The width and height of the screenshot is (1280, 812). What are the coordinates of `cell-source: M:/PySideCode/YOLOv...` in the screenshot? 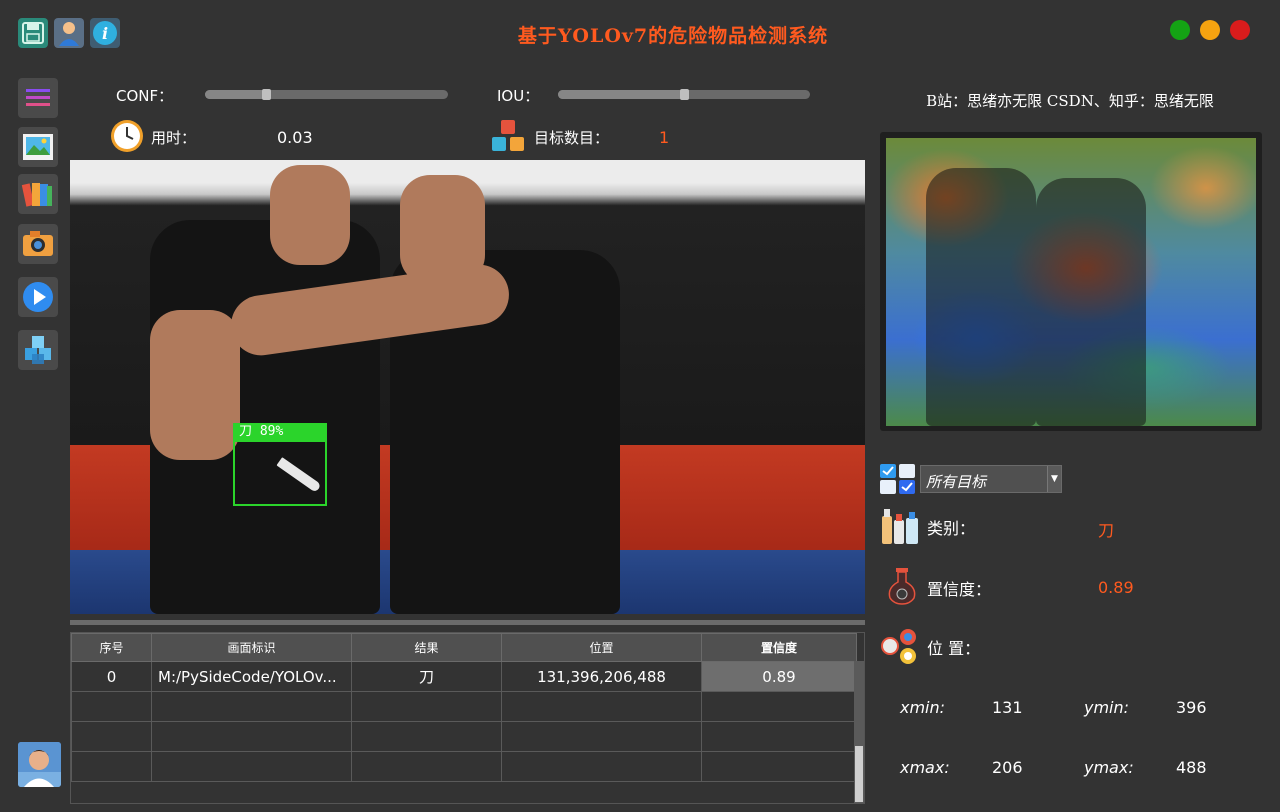 It's located at (251, 676).